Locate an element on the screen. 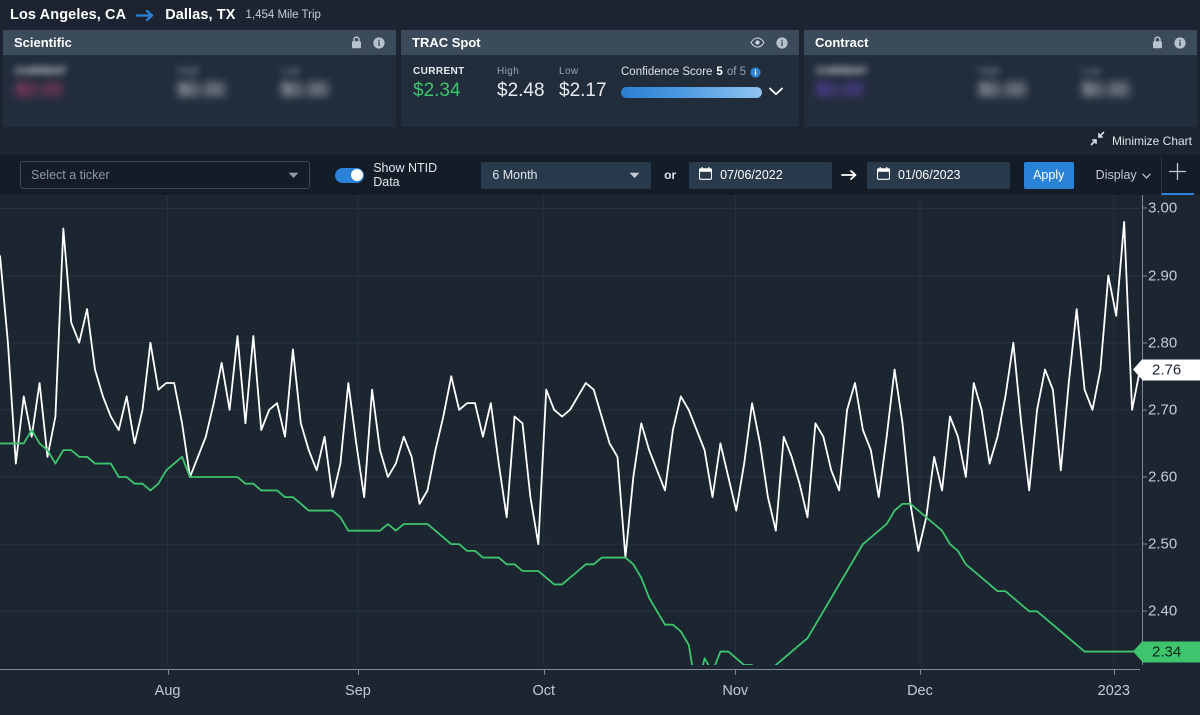  end-date-value: 01/06/2023 is located at coordinates (929, 175).